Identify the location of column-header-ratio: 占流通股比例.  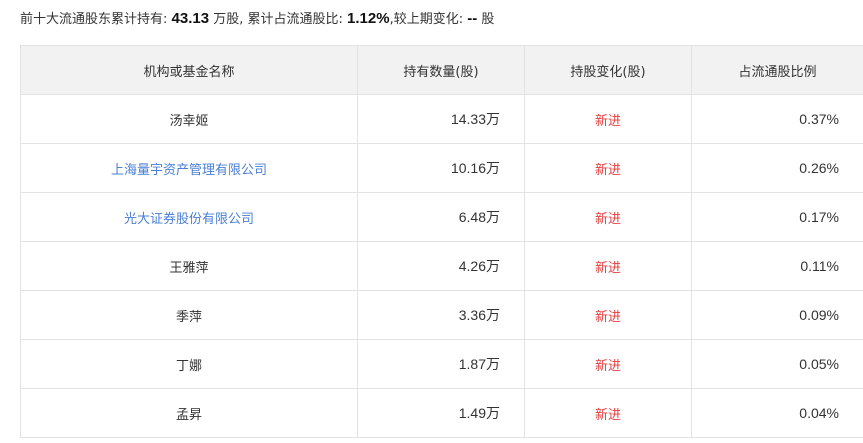
(777, 70).